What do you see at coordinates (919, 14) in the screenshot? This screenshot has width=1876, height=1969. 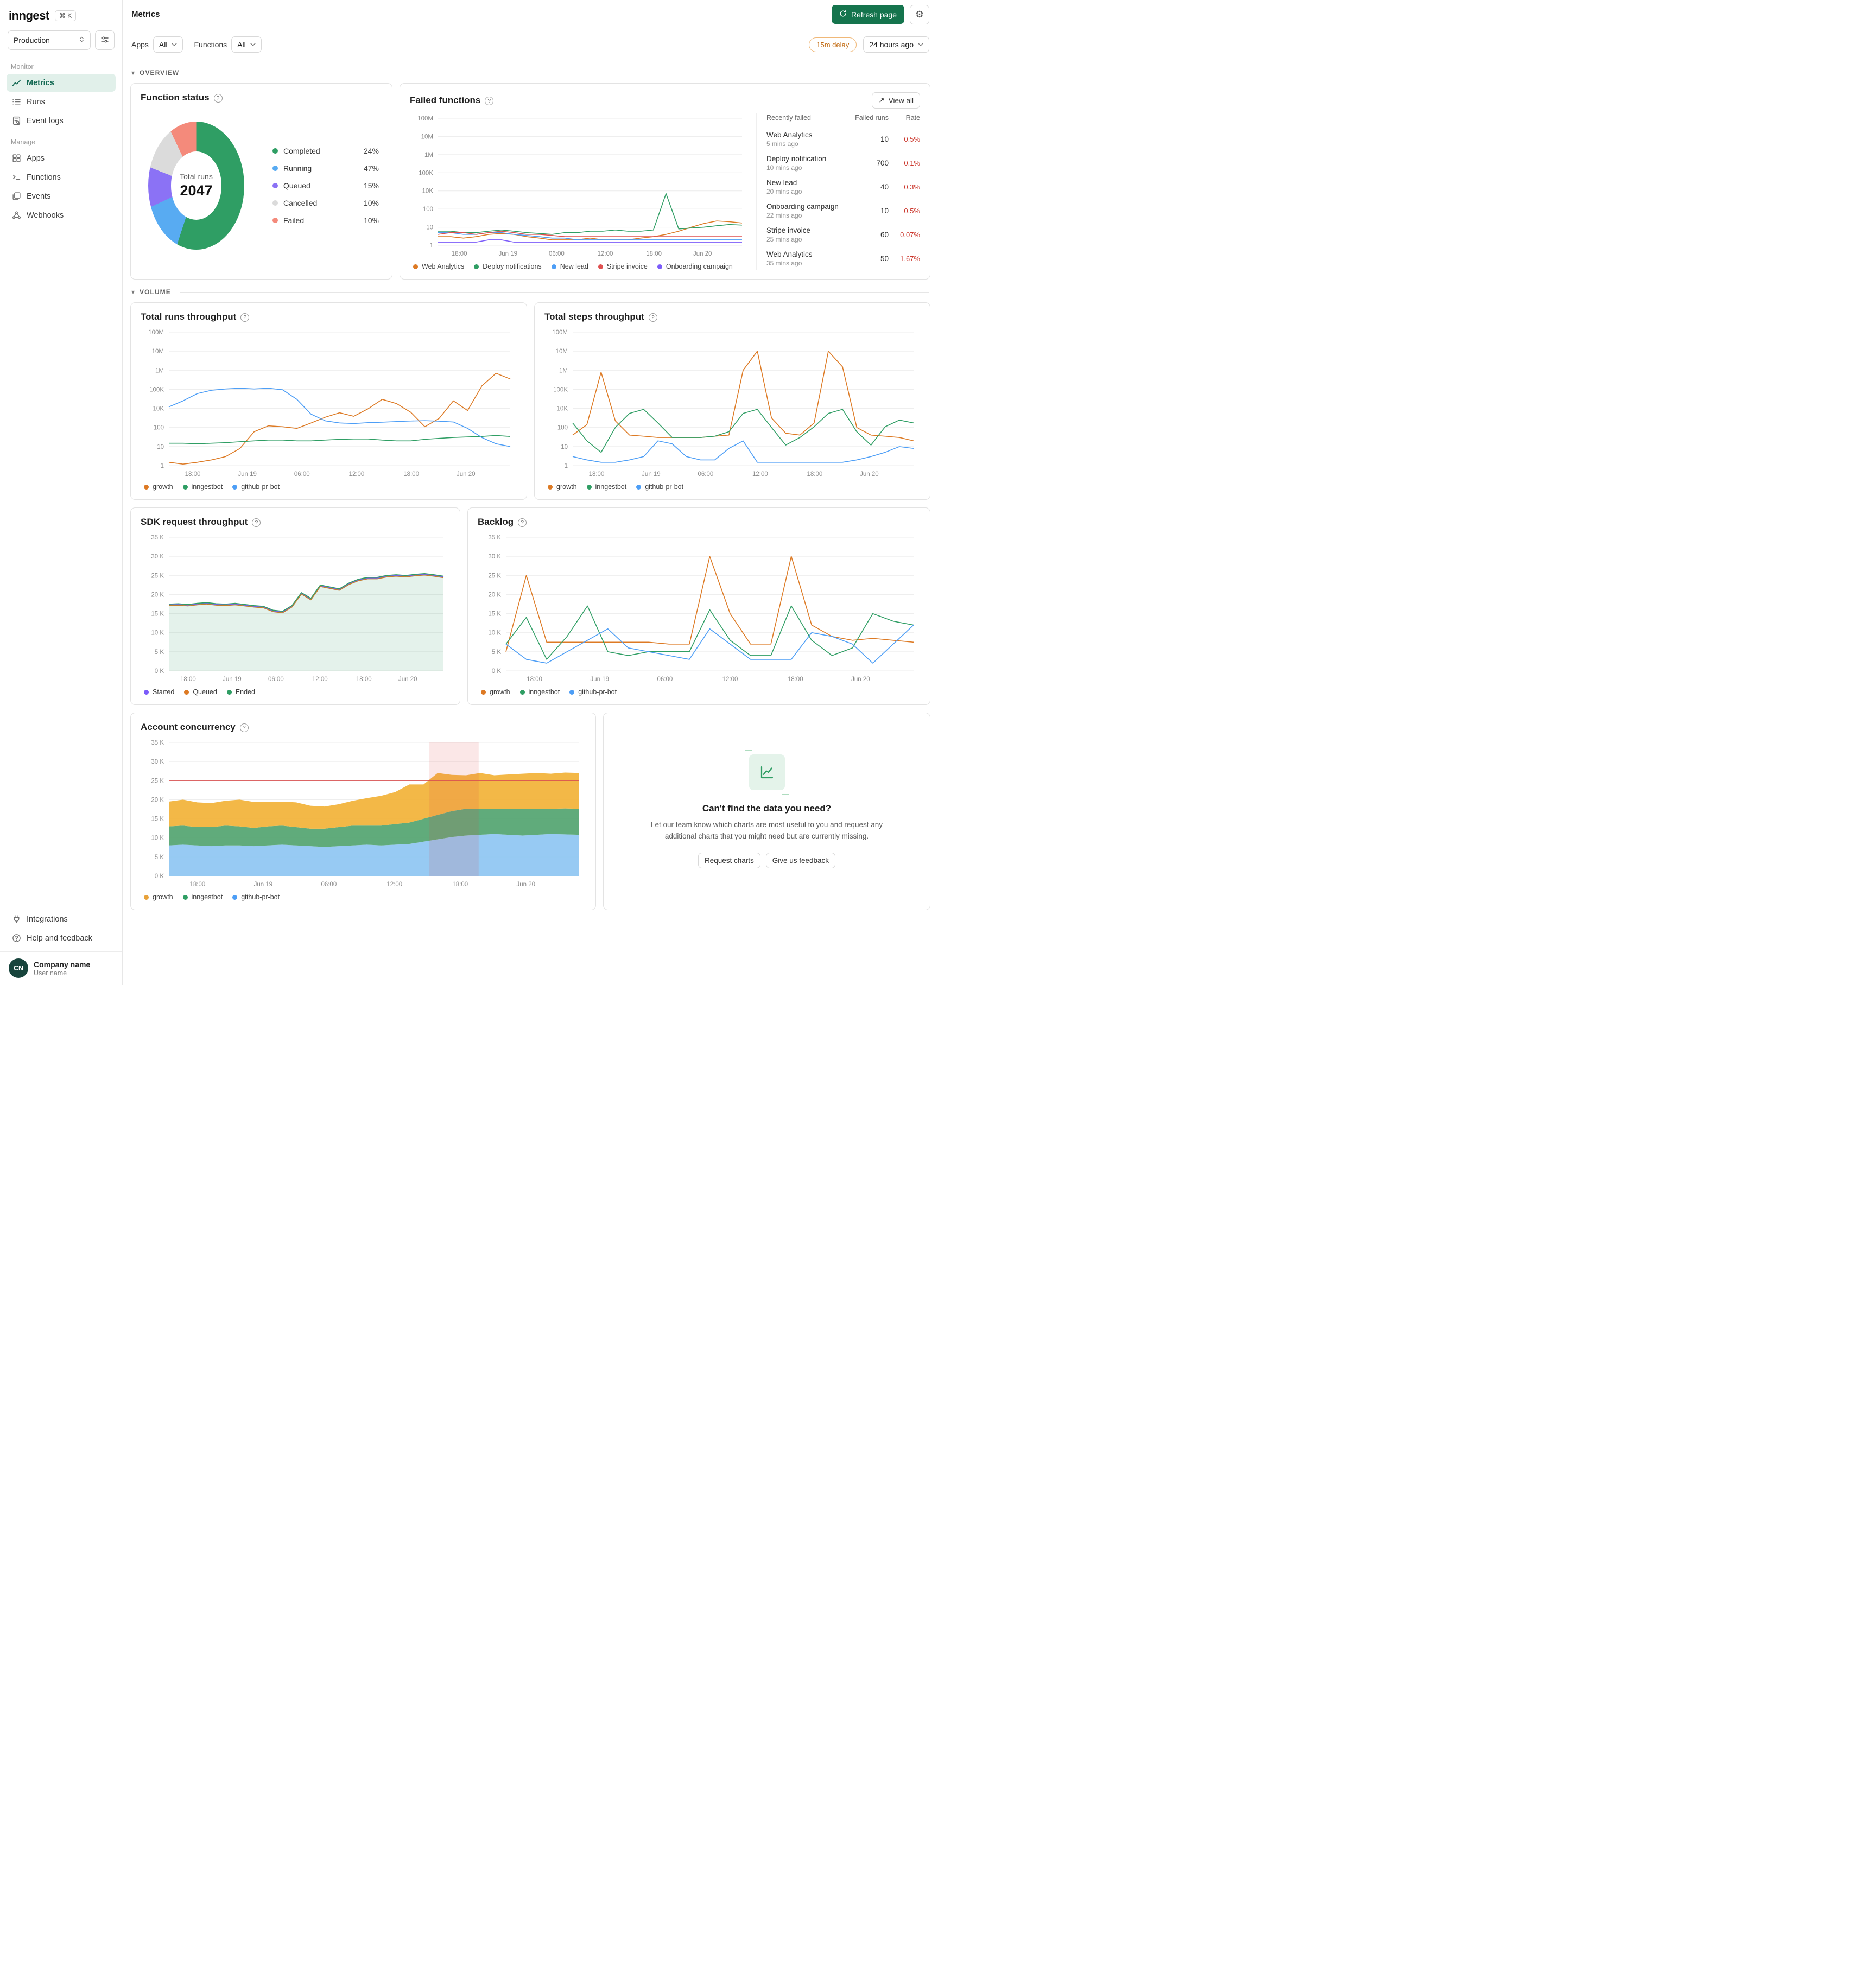 I see `settings-button: ⚙` at bounding box center [919, 14].